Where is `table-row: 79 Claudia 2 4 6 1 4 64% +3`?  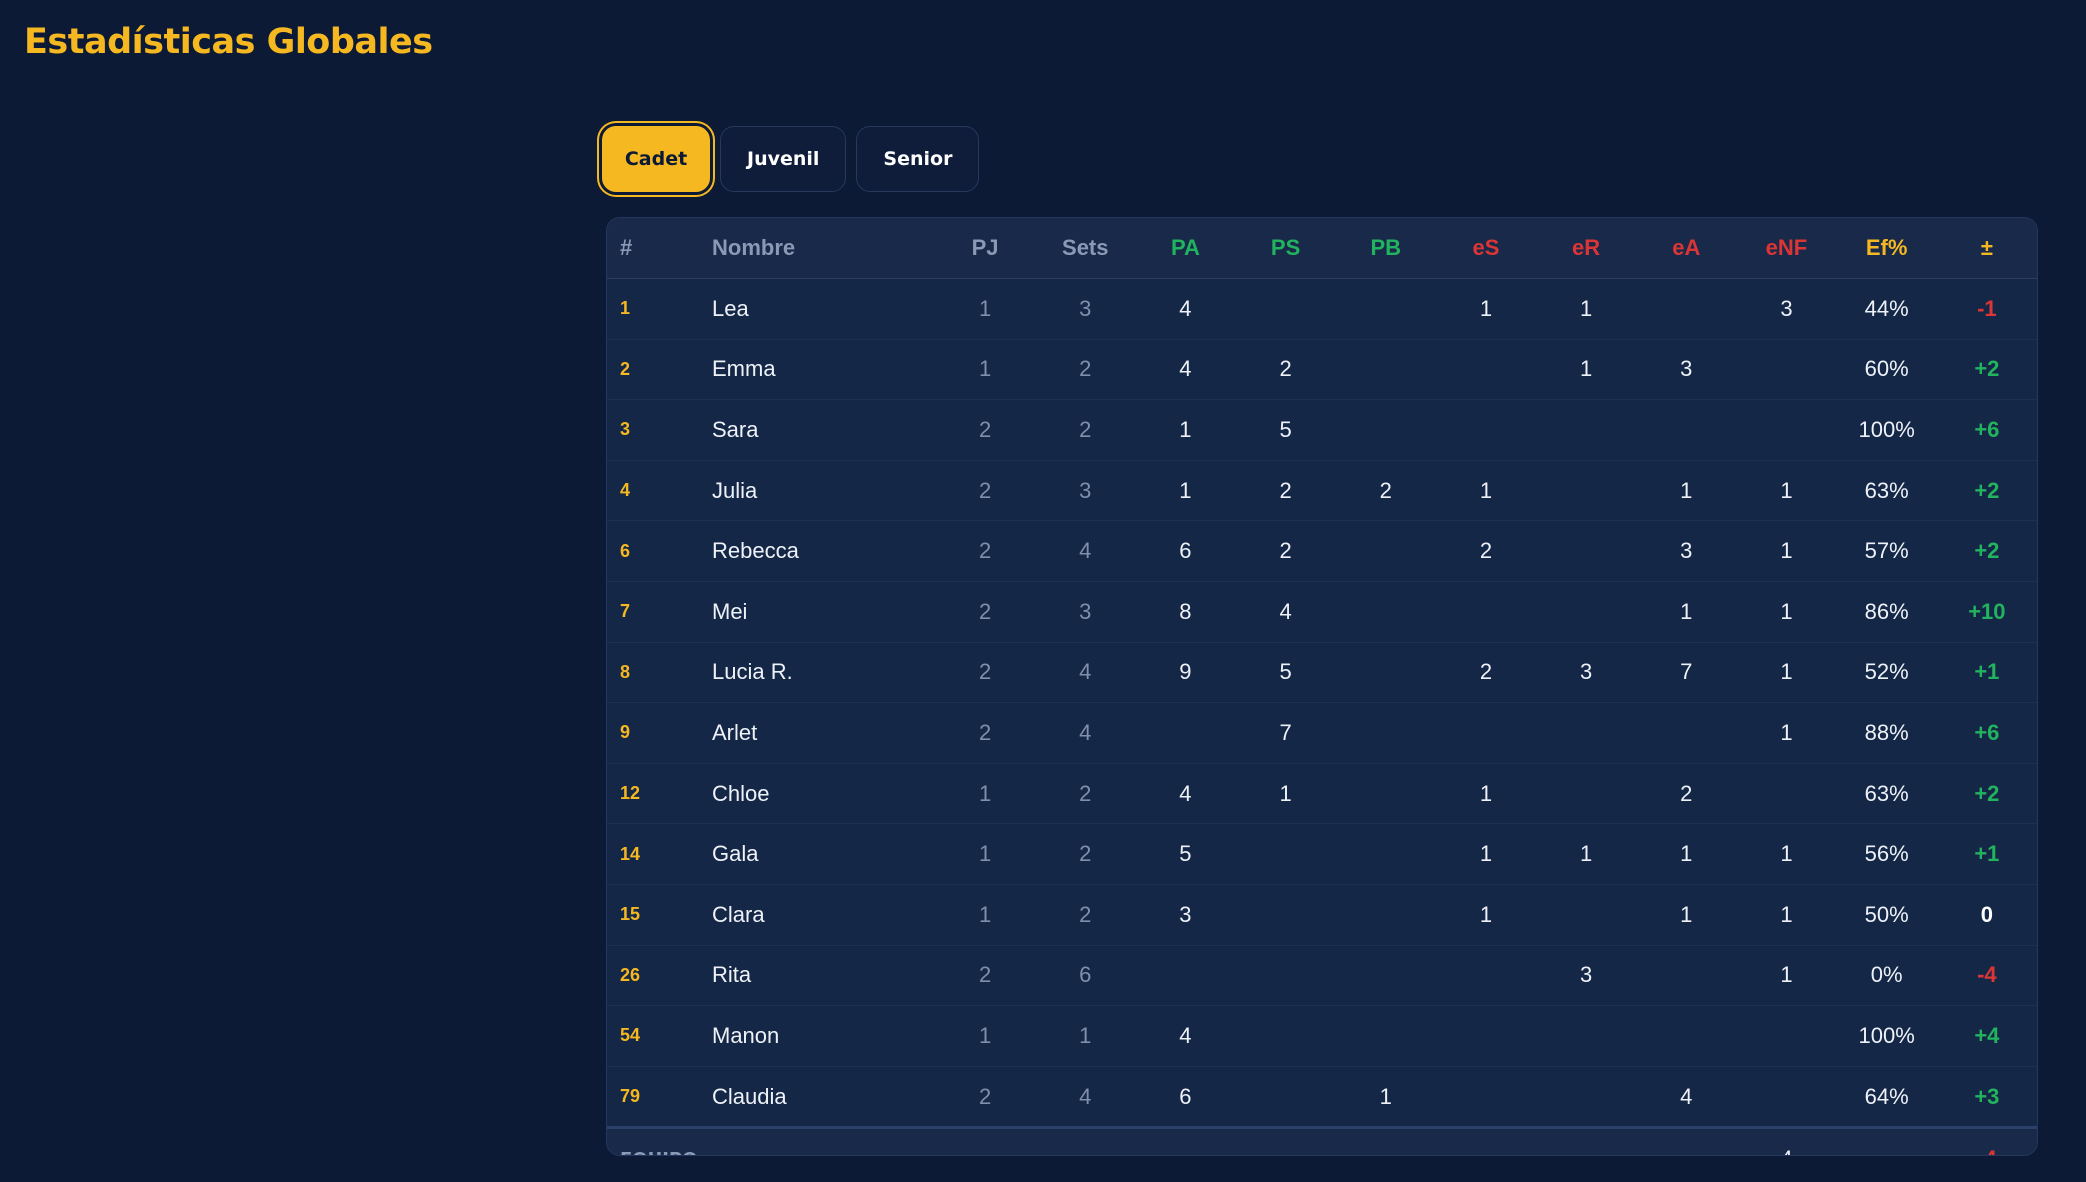 table-row: 79 Claudia 2 4 6 1 4 64% +3 is located at coordinates (1322, 1097).